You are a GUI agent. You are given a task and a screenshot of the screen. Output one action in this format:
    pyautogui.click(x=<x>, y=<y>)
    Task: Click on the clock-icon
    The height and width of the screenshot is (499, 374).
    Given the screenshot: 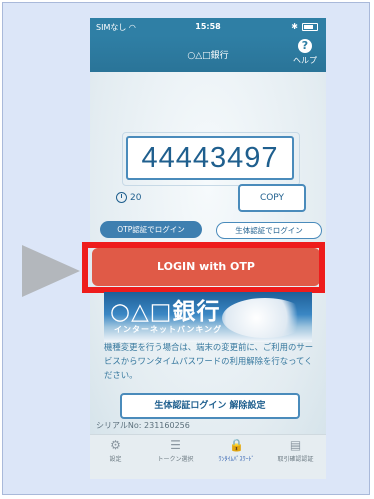 What is the action you would take?
    pyautogui.click(x=121, y=197)
    